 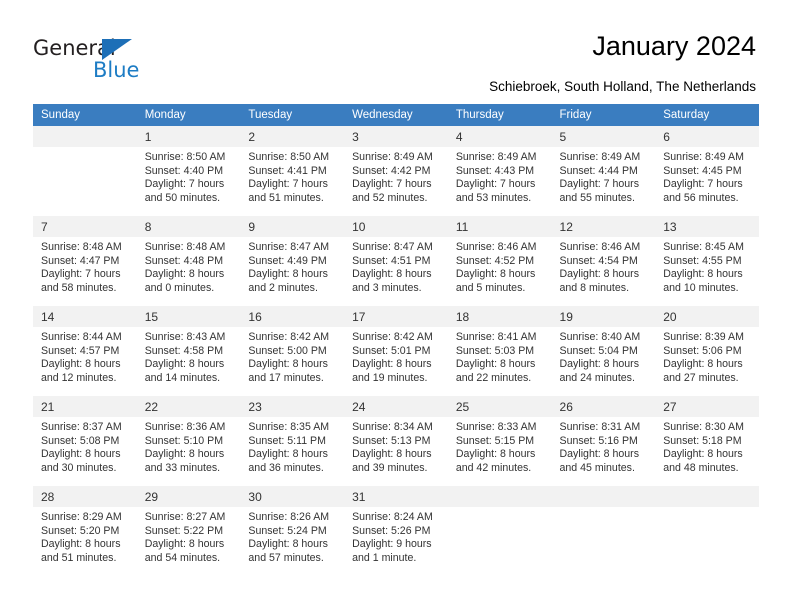 What do you see at coordinates (80, 260) in the screenshot?
I see `sunset-time: Sunset: 4:47 PM` at bounding box center [80, 260].